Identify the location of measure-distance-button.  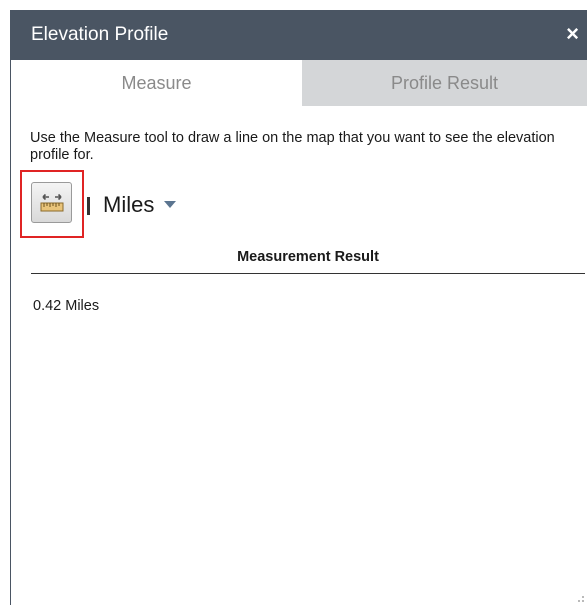
(51, 202).